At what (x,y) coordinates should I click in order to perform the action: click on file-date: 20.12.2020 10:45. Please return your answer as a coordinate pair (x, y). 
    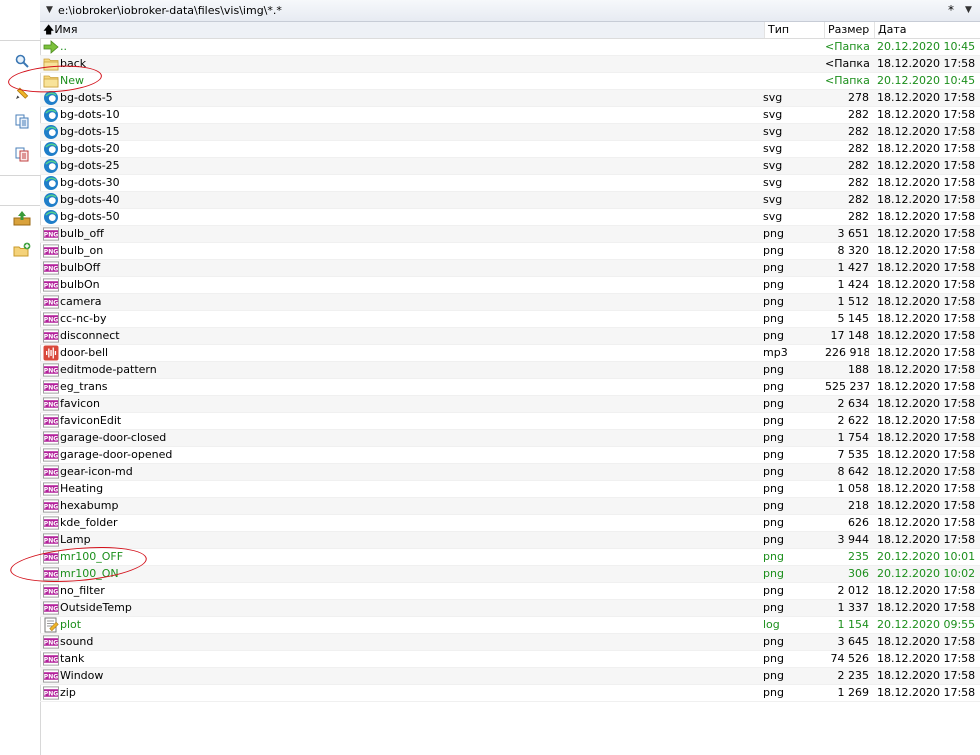
    Looking at the image, I should click on (926, 46).